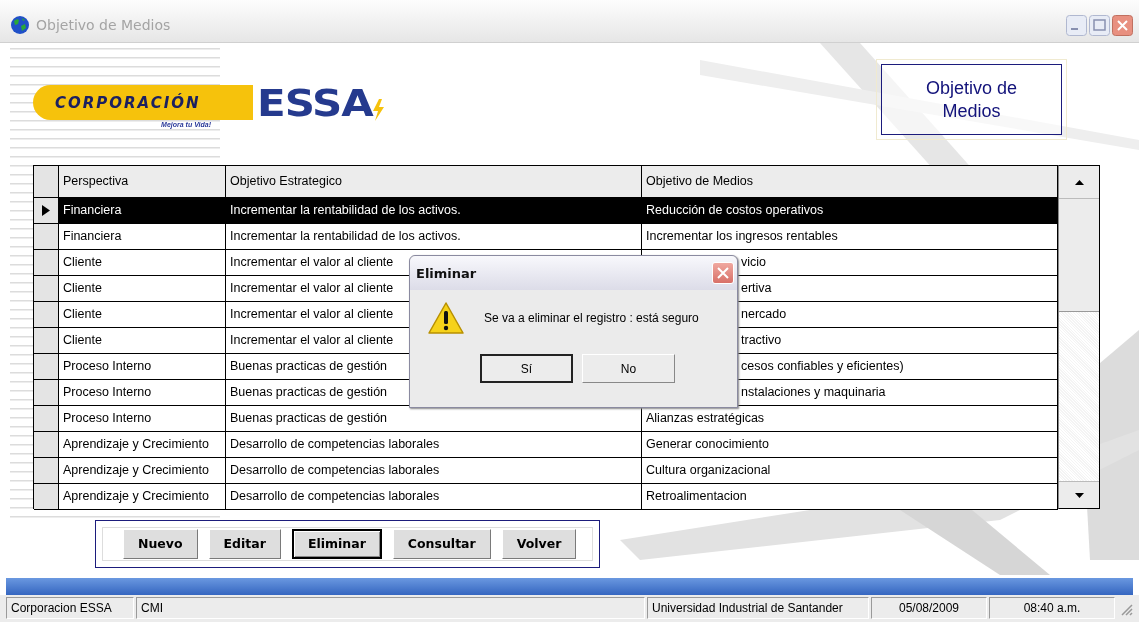  I want to click on status-panel: 05/08/2009, so click(929, 608).